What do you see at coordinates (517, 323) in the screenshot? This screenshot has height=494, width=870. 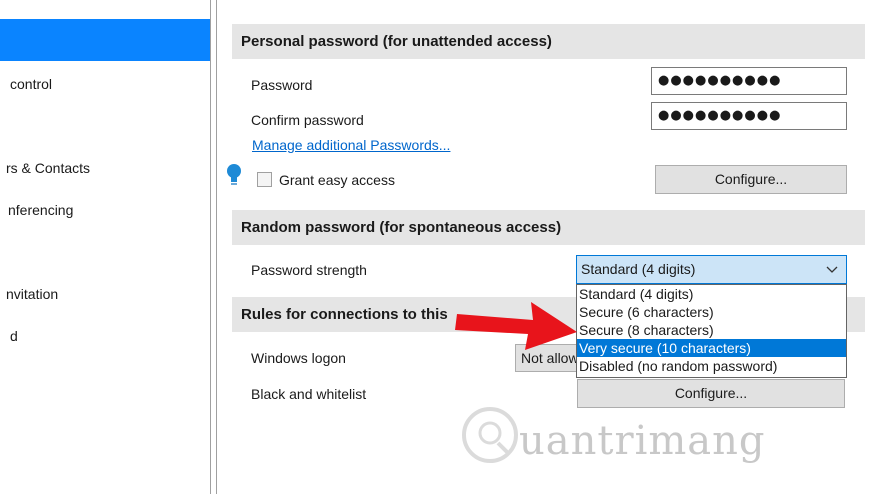 I see `red-arrow-annotation` at bounding box center [517, 323].